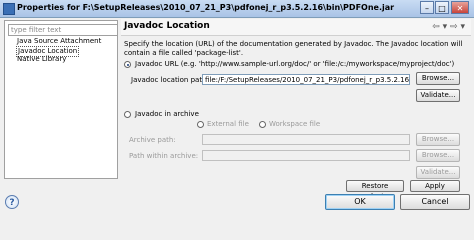  What do you see at coordinates (41, 59) in the screenshot?
I see `tree-item-native-library: Native Library` at bounding box center [41, 59].